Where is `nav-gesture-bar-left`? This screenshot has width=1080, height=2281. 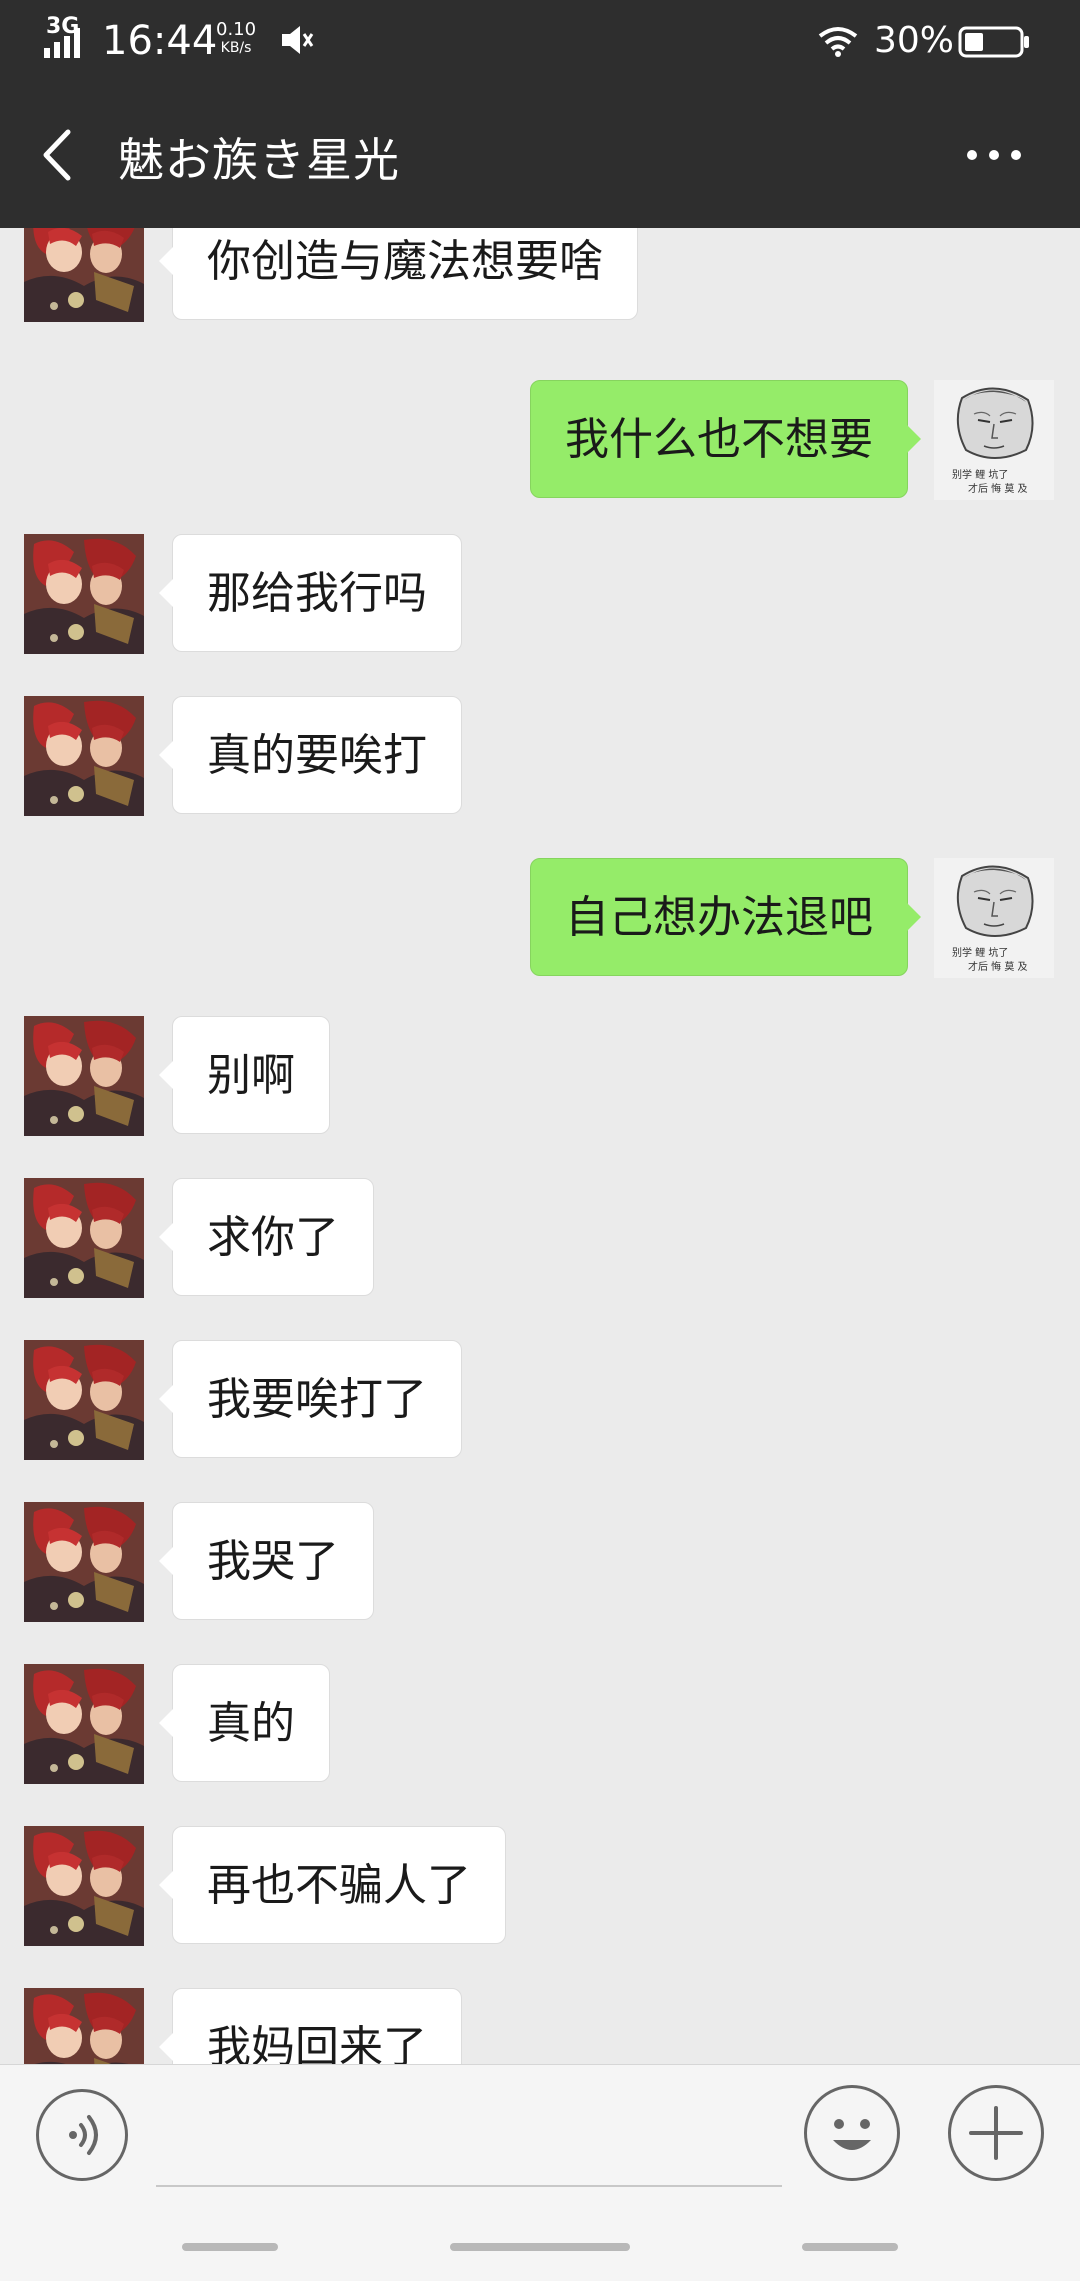 nav-gesture-bar-left is located at coordinates (230, 2247).